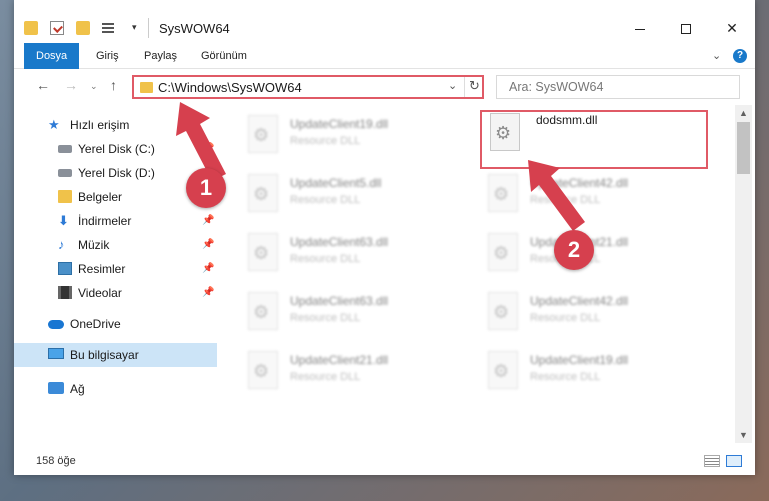 The width and height of the screenshot is (769, 501). I want to click on address-dropdown-icon: ⌄, so click(452, 85).